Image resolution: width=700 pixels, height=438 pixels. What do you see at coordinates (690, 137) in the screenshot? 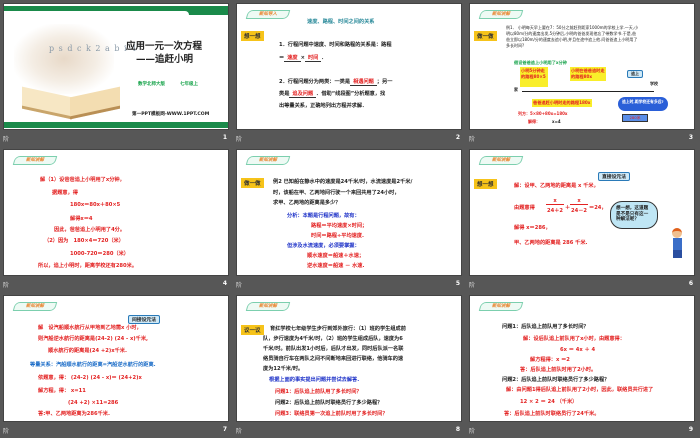
I see `slide-number: 3` at bounding box center [690, 137].